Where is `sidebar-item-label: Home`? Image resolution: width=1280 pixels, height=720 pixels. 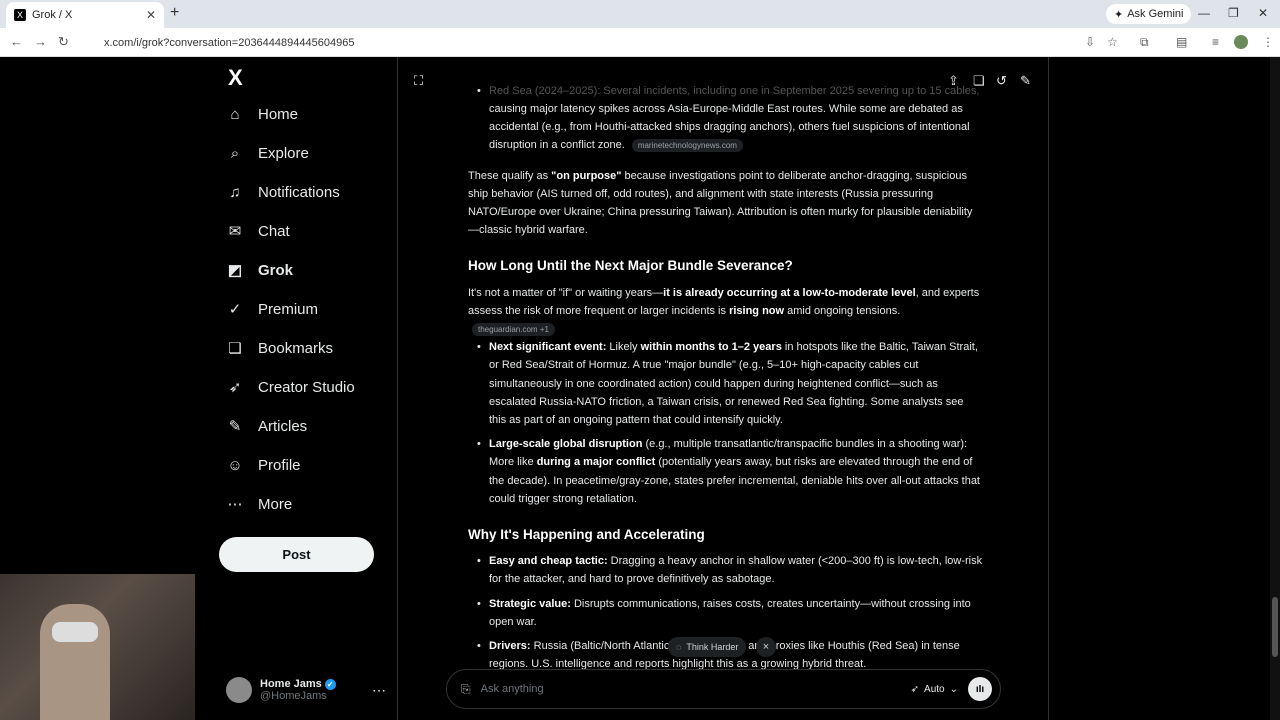
sidebar-item-label: Home is located at coordinates (278, 114).